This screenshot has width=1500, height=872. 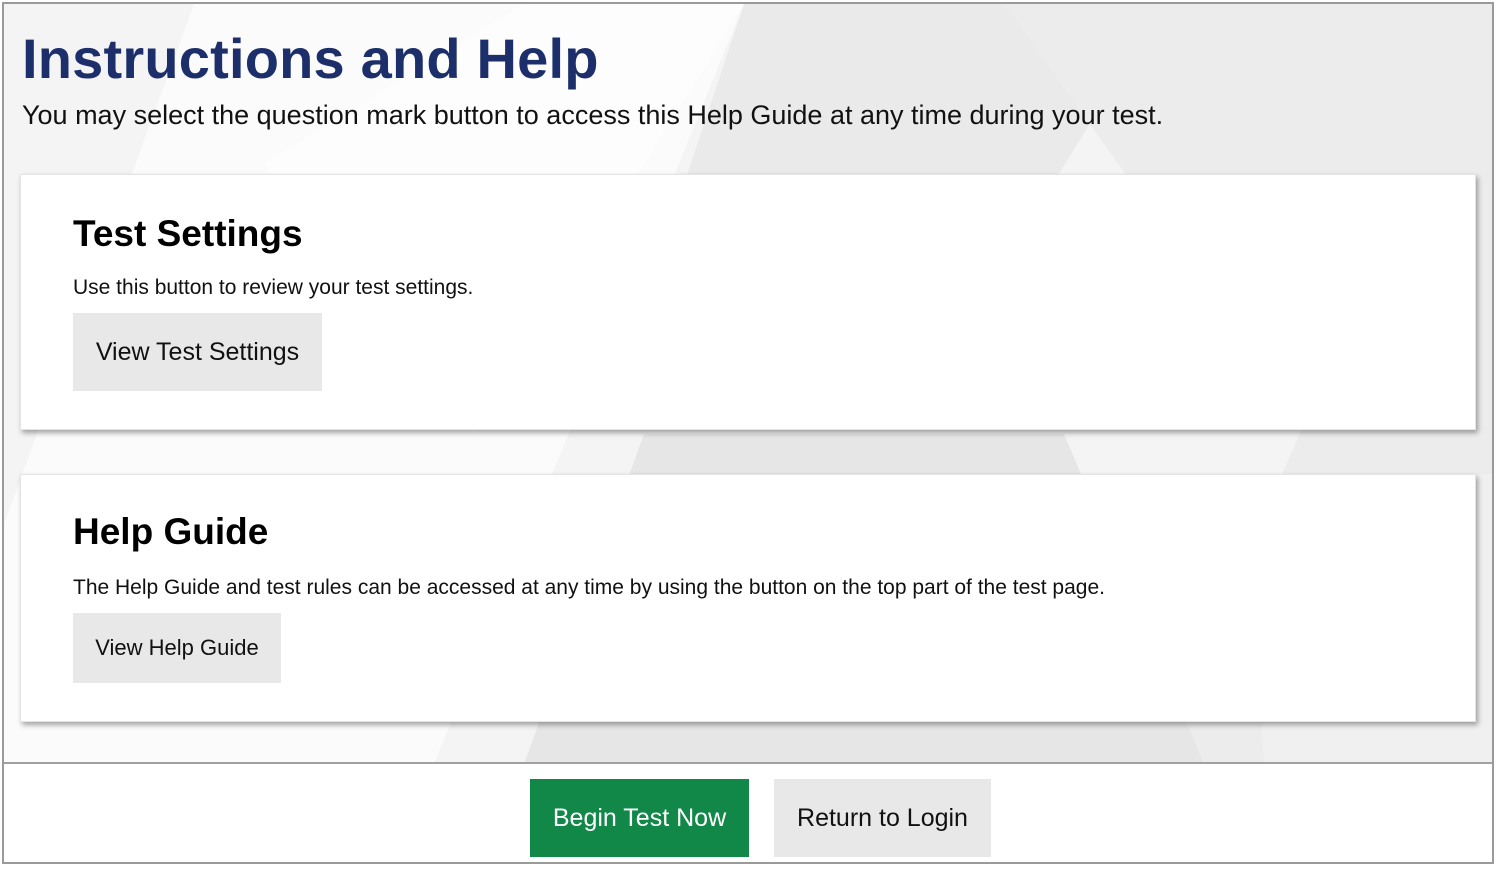 I want to click on return-to-login-button: Return to Login, so click(x=882, y=818).